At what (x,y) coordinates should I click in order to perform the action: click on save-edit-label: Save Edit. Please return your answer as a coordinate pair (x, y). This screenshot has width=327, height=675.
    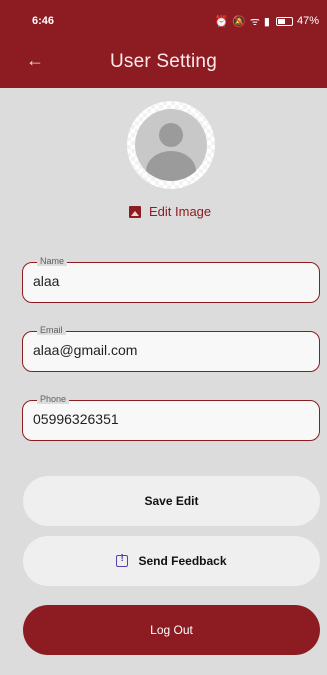
    Looking at the image, I should click on (171, 501).